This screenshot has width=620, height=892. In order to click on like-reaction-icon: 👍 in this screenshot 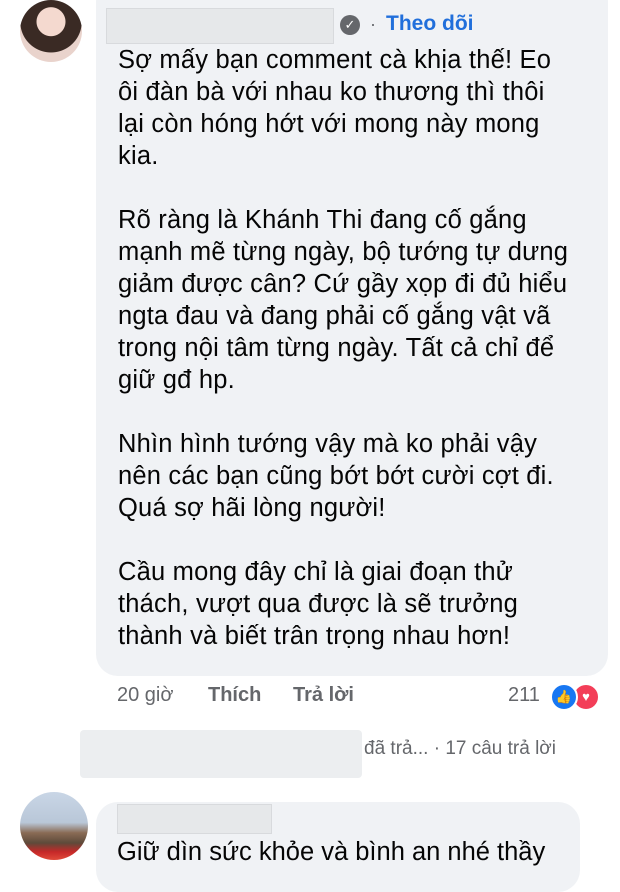, I will do `click(564, 697)`.